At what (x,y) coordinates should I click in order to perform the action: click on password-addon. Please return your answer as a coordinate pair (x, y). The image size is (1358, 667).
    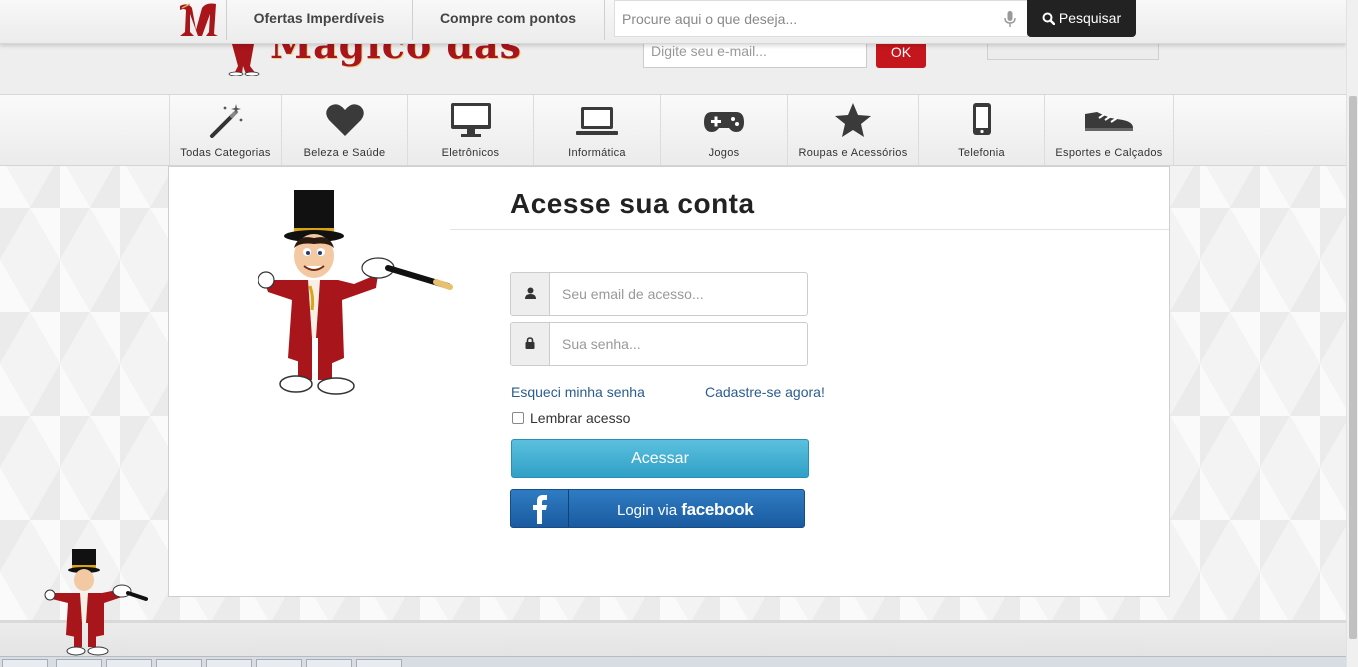
    Looking at the image, I should click on (530, 344).